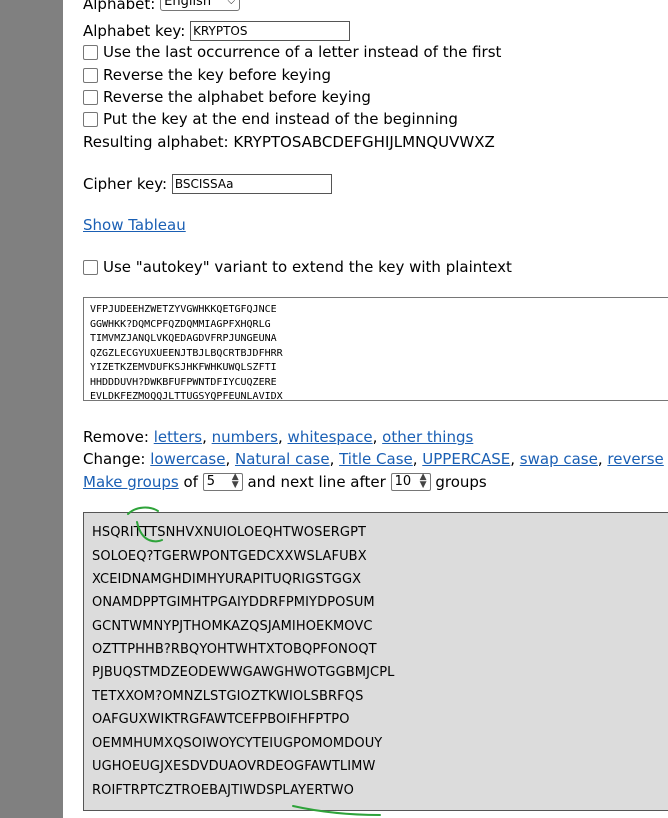  I want to click on output-line: UGHOEUGJXESDVDUAOVRDEOGFAWTLIMW, so click(234, 766).